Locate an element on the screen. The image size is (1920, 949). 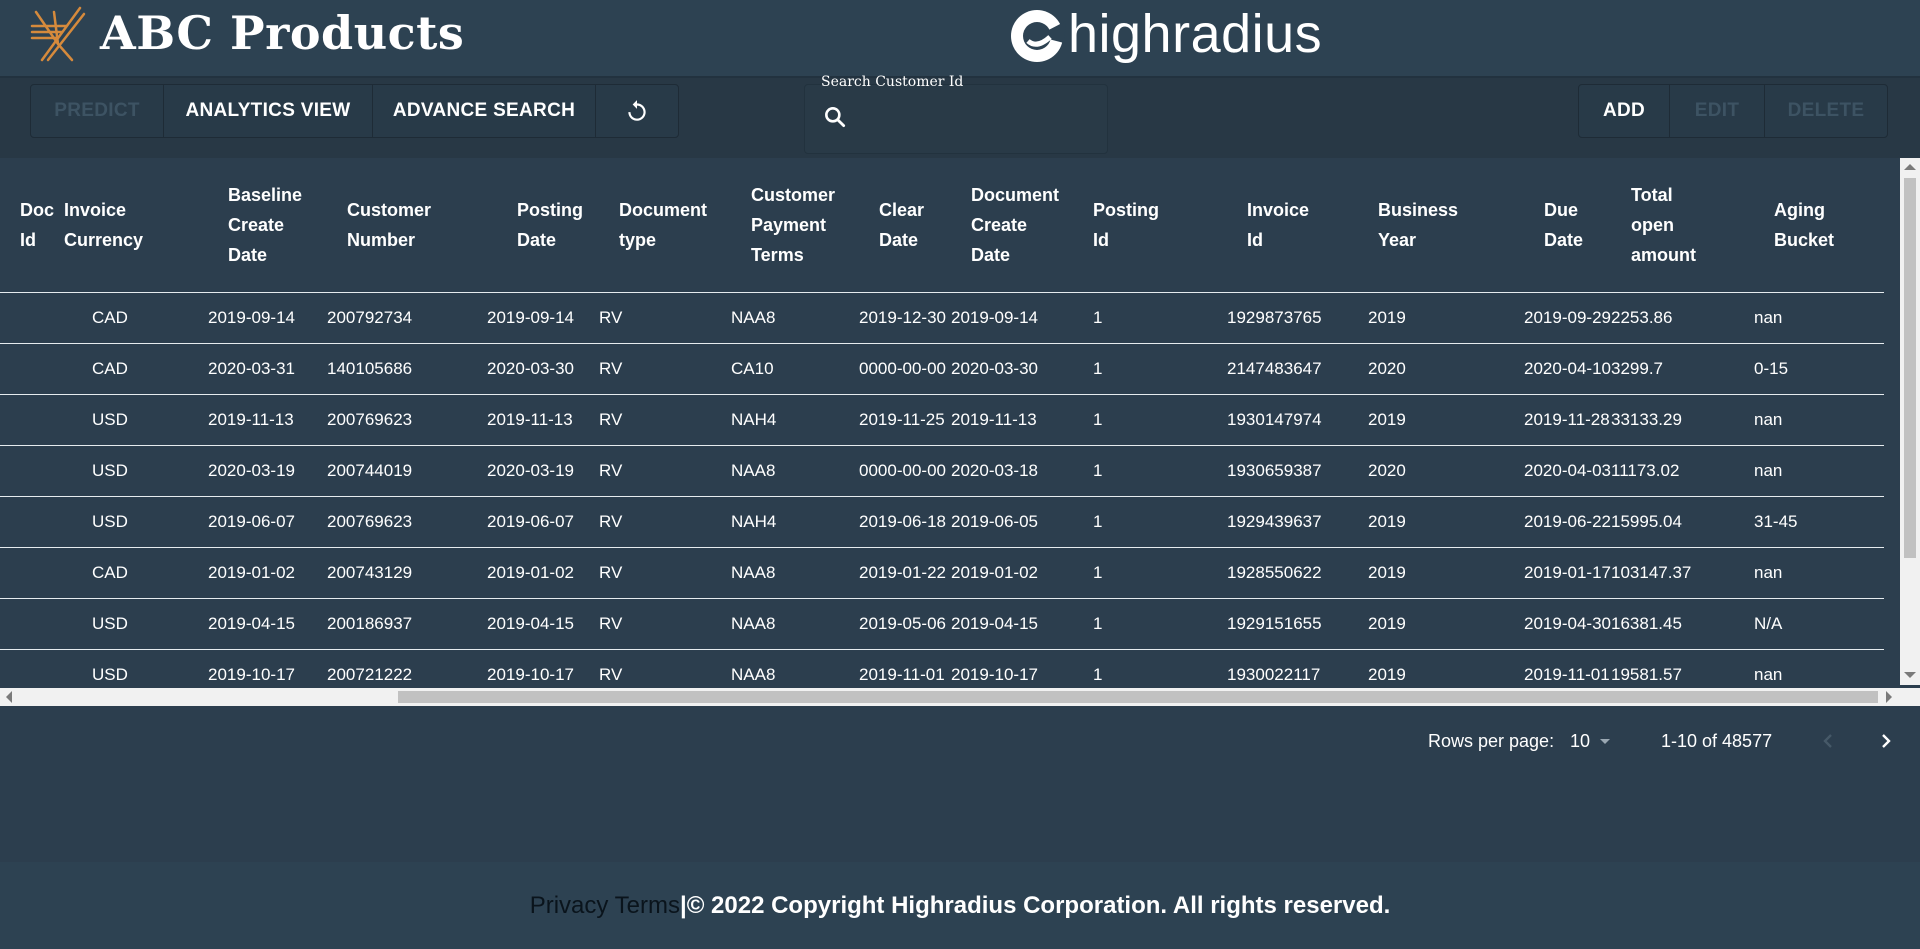
right-action-group: ADD EDIT DELETE is located at coordinates (1733, 111).